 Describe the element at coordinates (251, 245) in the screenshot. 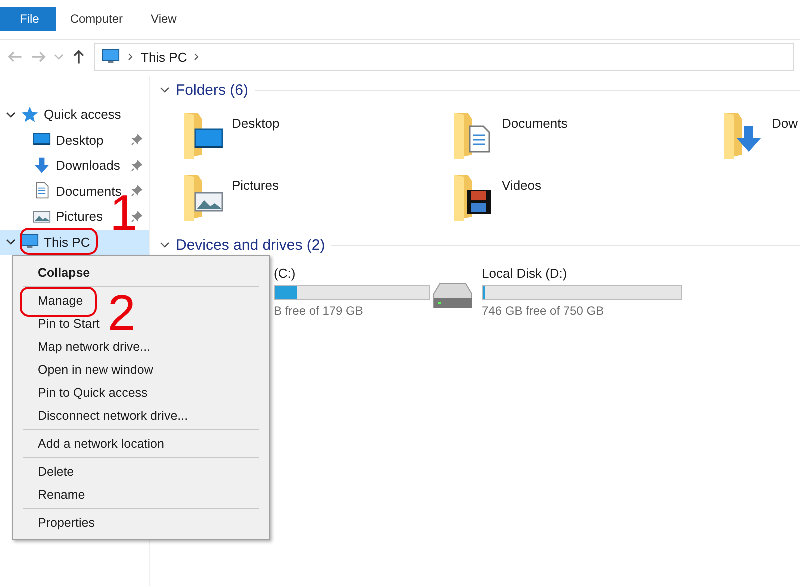

I see `group-heading: Devices and drives (2)` at that location.